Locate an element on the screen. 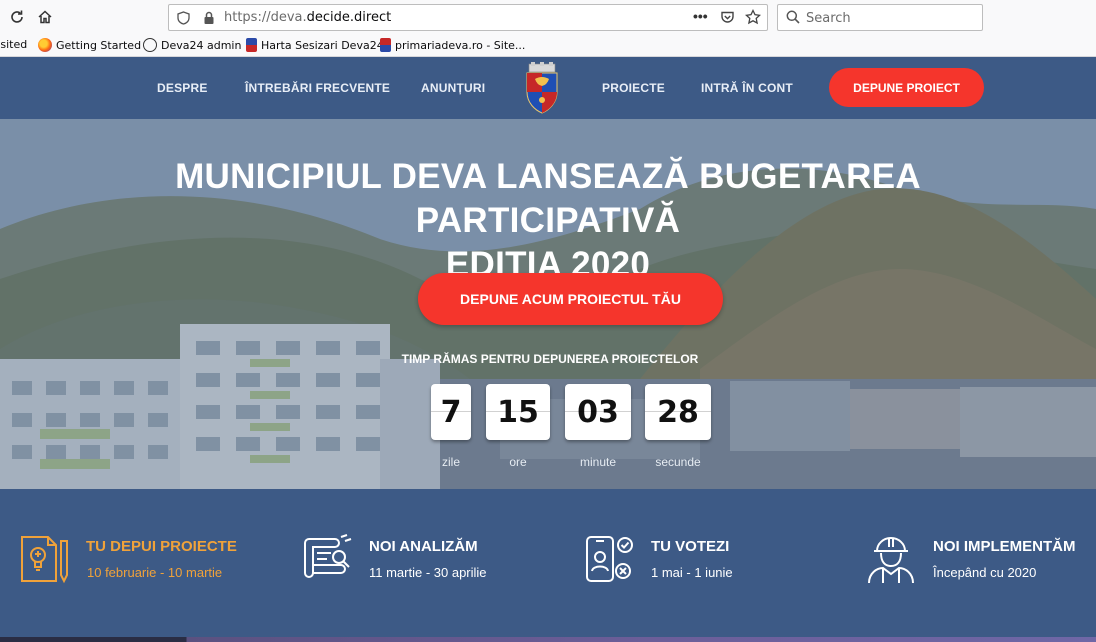  step-date-noi-analizam: 11 martie - 30 aprilie is located at coordinates (428, 572).